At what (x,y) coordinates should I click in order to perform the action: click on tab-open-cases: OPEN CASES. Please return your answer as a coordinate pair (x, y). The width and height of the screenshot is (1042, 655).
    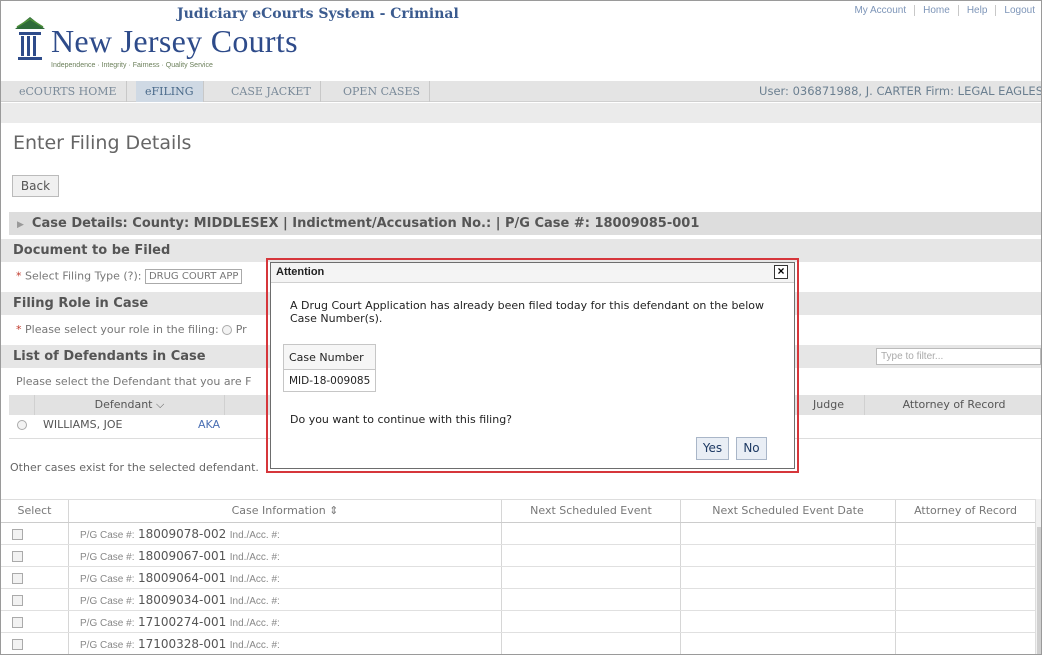
    Looking at the image, I should click on (382, 91).